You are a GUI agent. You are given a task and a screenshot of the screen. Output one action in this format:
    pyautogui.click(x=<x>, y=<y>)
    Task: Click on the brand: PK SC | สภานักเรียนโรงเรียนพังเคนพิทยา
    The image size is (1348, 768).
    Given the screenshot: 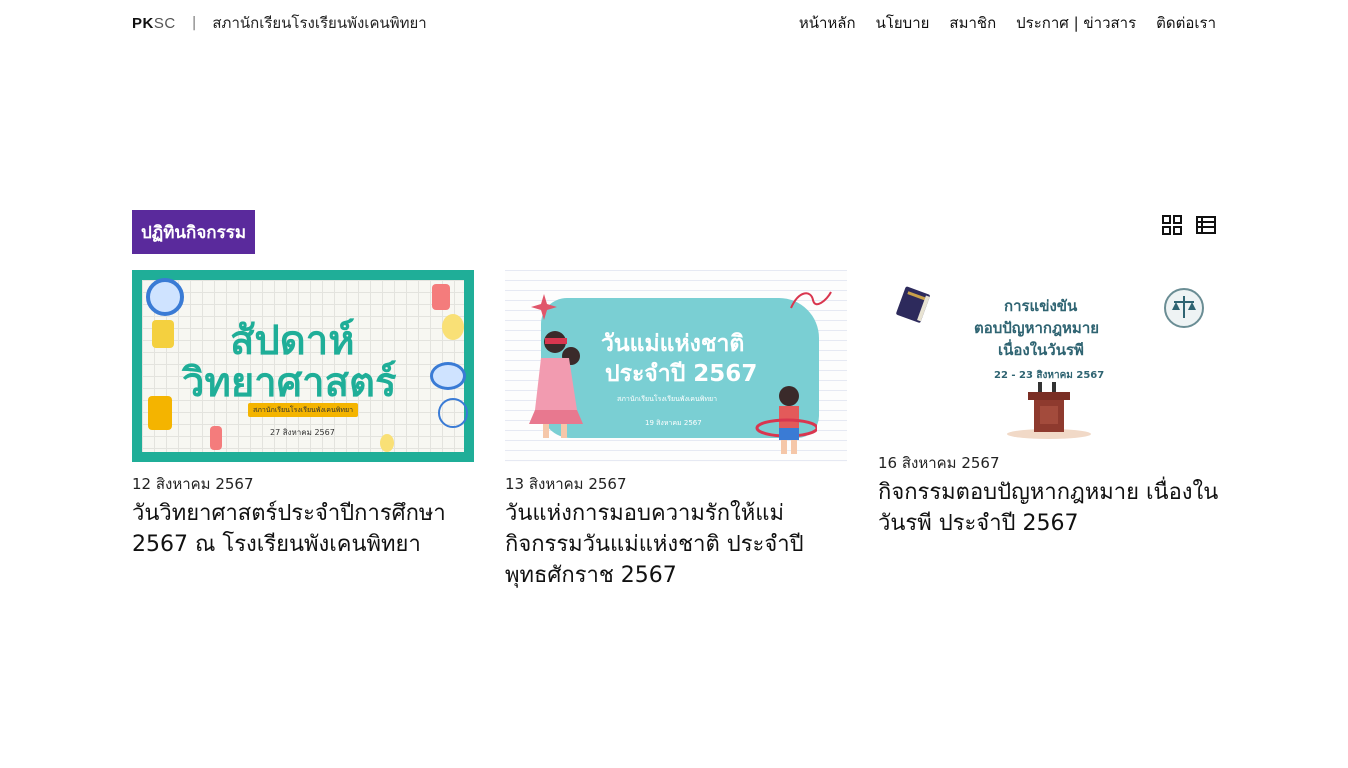 What is the action you would take?
    pyautogui.click(x=279, y=23)
    